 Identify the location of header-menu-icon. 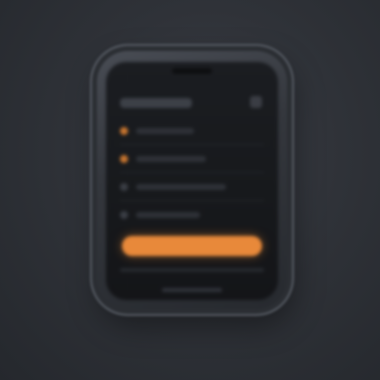
(256, 102).